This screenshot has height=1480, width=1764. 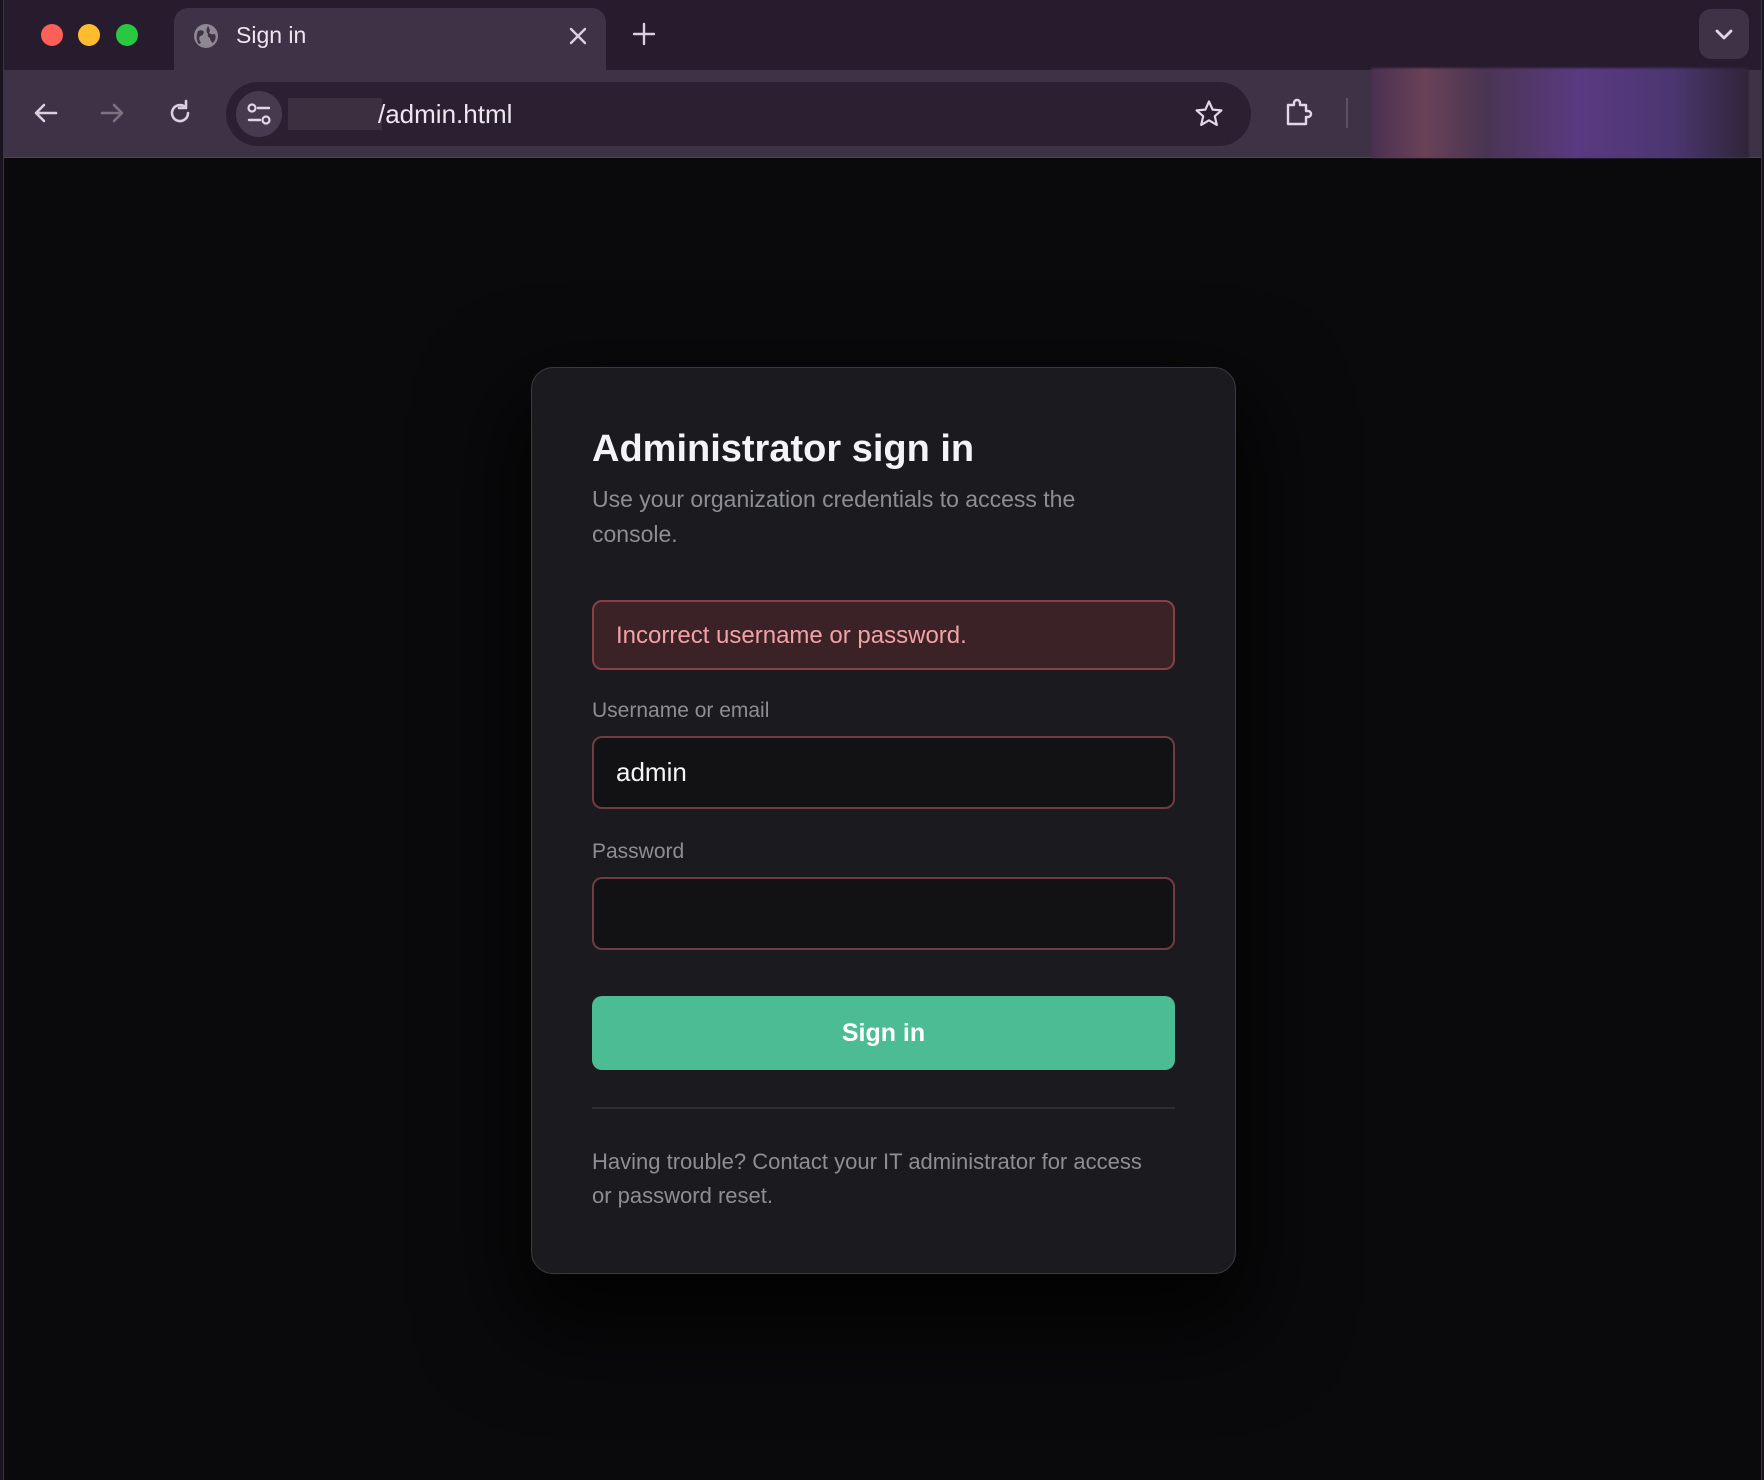 What do you see at coordinates (445, 114) in the screenshot?
I see `url-text: /admin.html` at bounding box center [445, 114].